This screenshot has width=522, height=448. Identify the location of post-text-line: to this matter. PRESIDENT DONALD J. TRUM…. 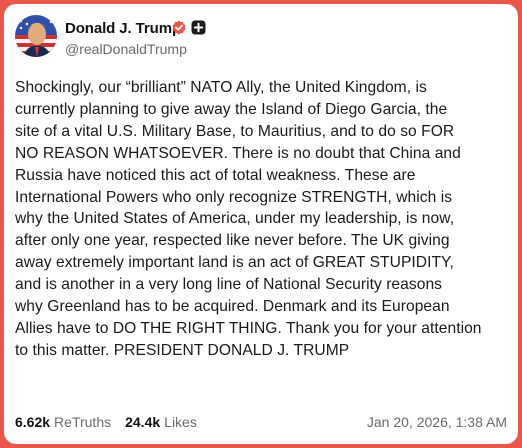
(182, 350).